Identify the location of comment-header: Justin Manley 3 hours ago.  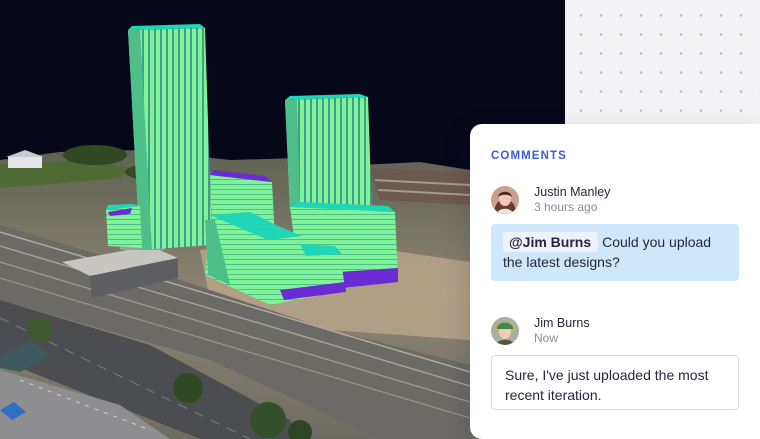
(550, 200).